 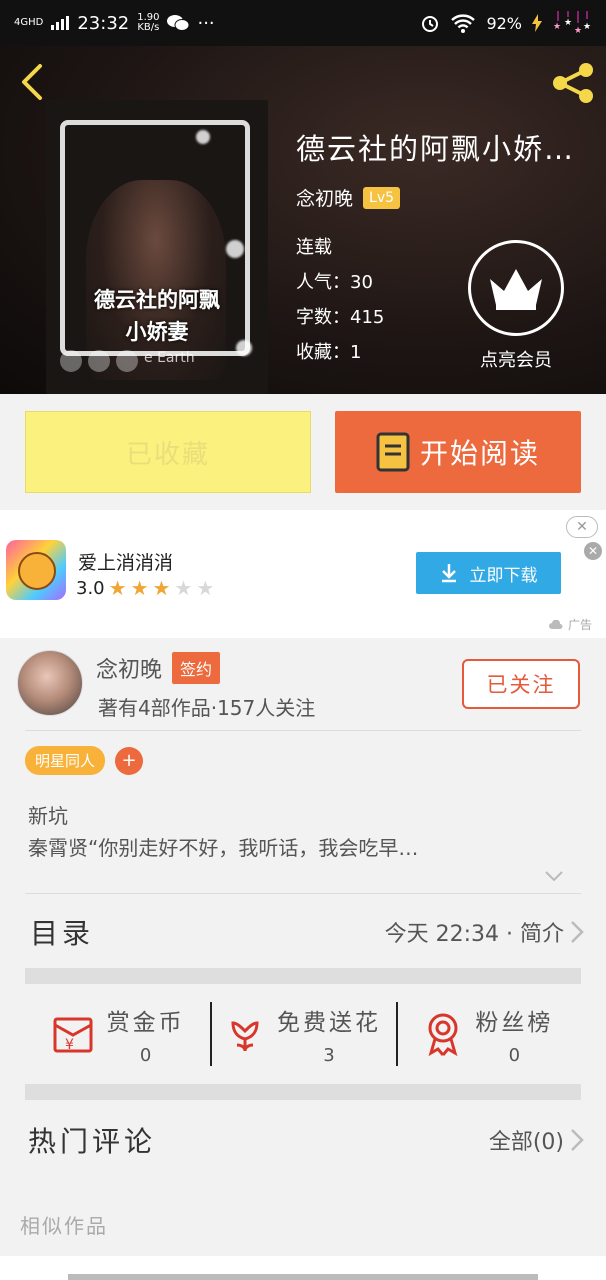 I want to click on download-icon, so click(x=448, y=573).